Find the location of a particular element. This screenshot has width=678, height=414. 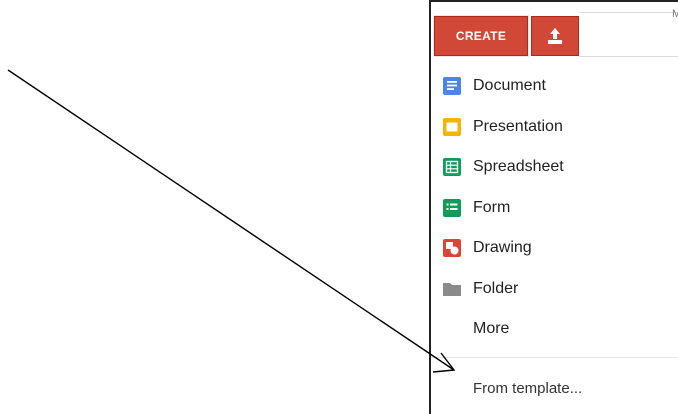

cutoff-header-text: M is located at coordinates (675, 14).